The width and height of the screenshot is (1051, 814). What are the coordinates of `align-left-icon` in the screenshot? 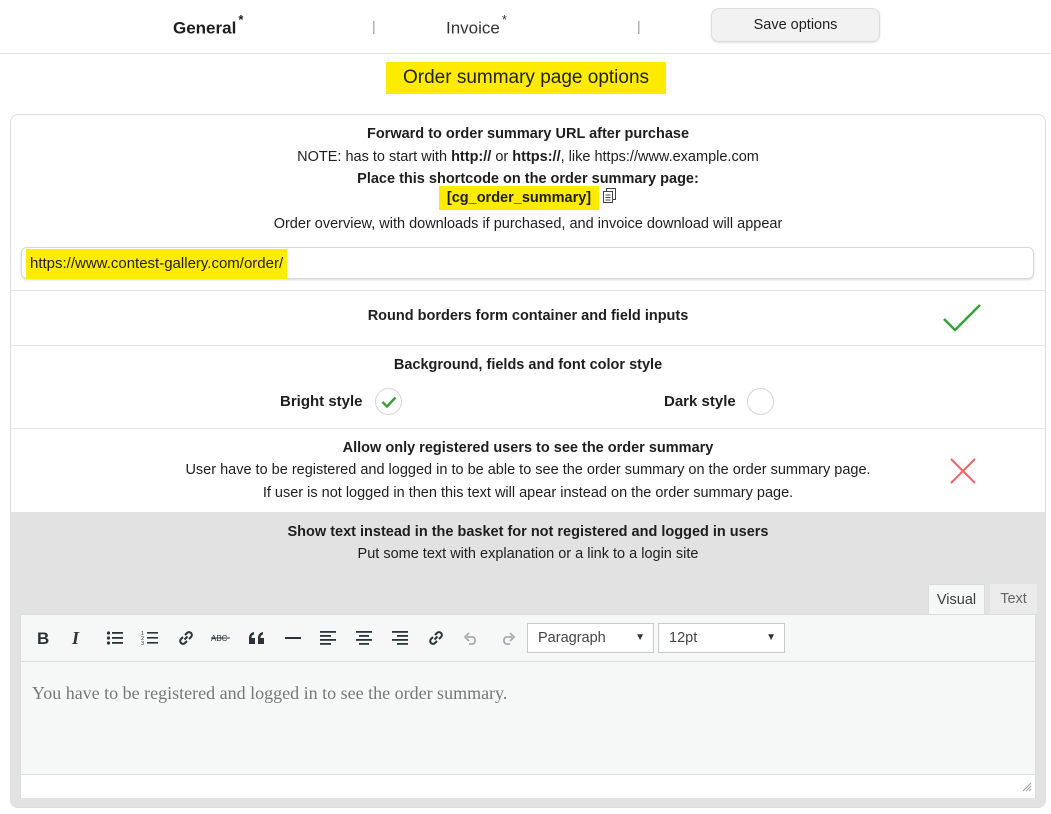 It's located at (328, 638).